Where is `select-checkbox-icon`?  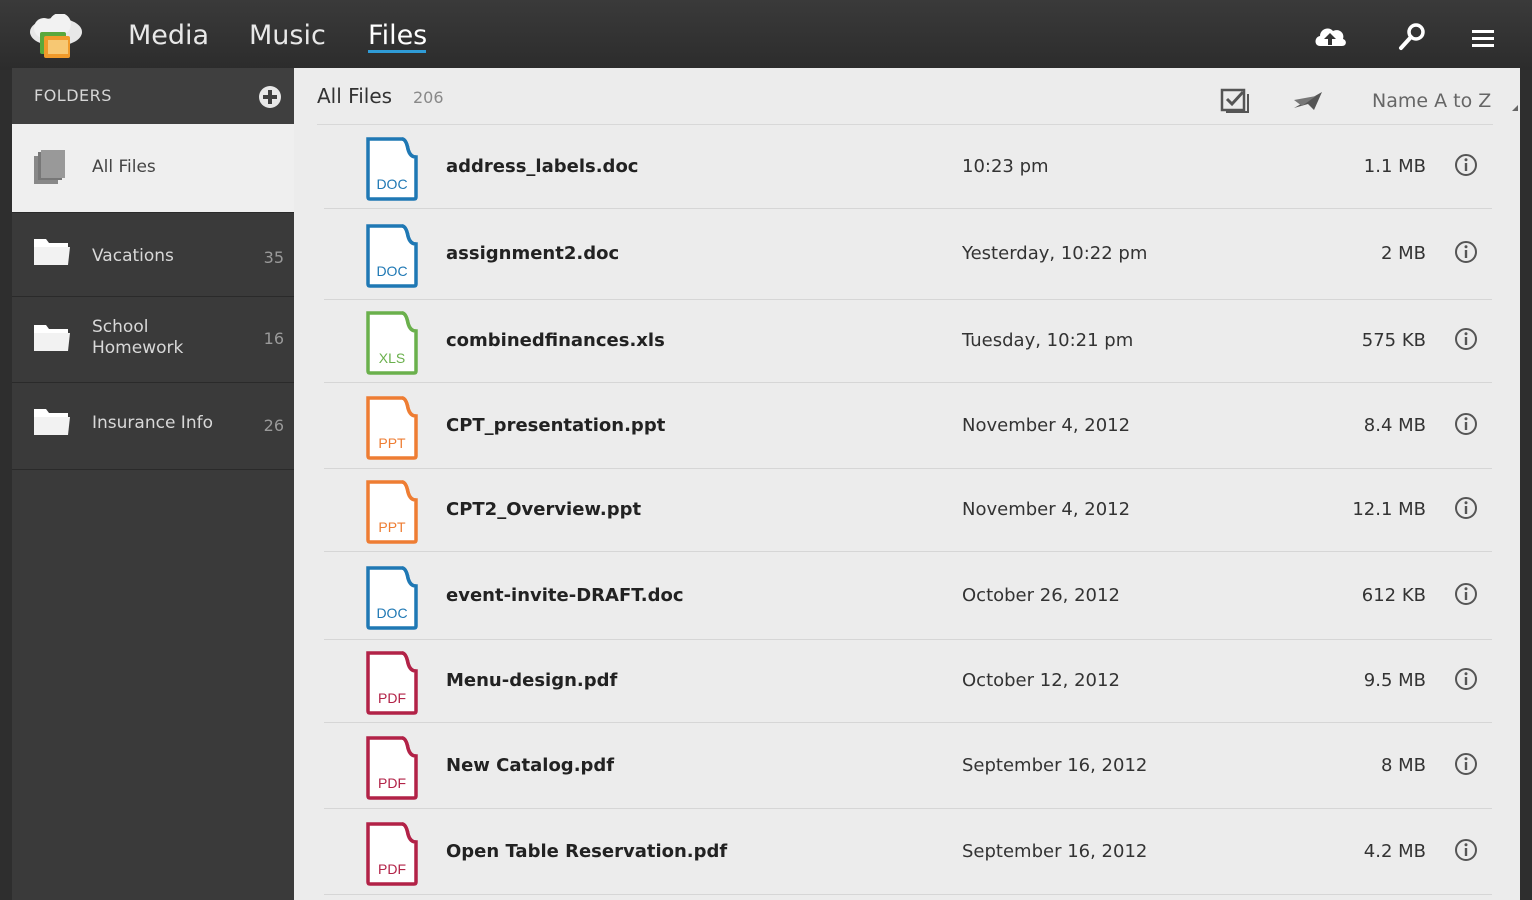 select-checkbox-icon is located at coordinates (1236, 100).